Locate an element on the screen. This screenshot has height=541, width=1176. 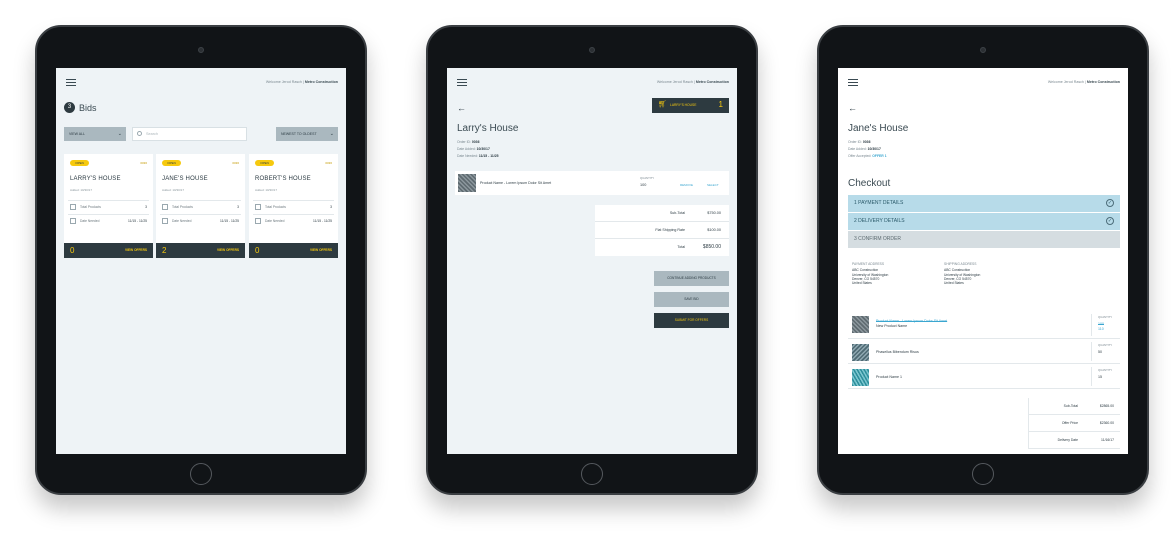
quantity-label: QUANTITY is located at coordinates (1105, 370).